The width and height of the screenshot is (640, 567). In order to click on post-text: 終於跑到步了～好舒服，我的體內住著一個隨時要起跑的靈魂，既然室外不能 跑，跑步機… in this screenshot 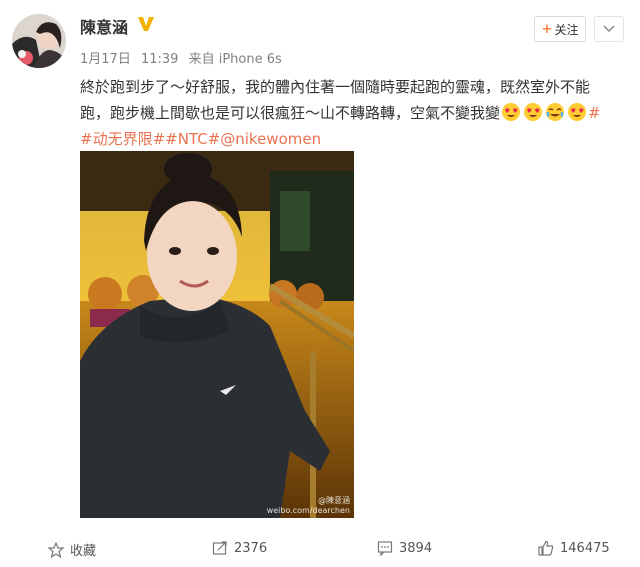, I will do `click(354, 113)`.